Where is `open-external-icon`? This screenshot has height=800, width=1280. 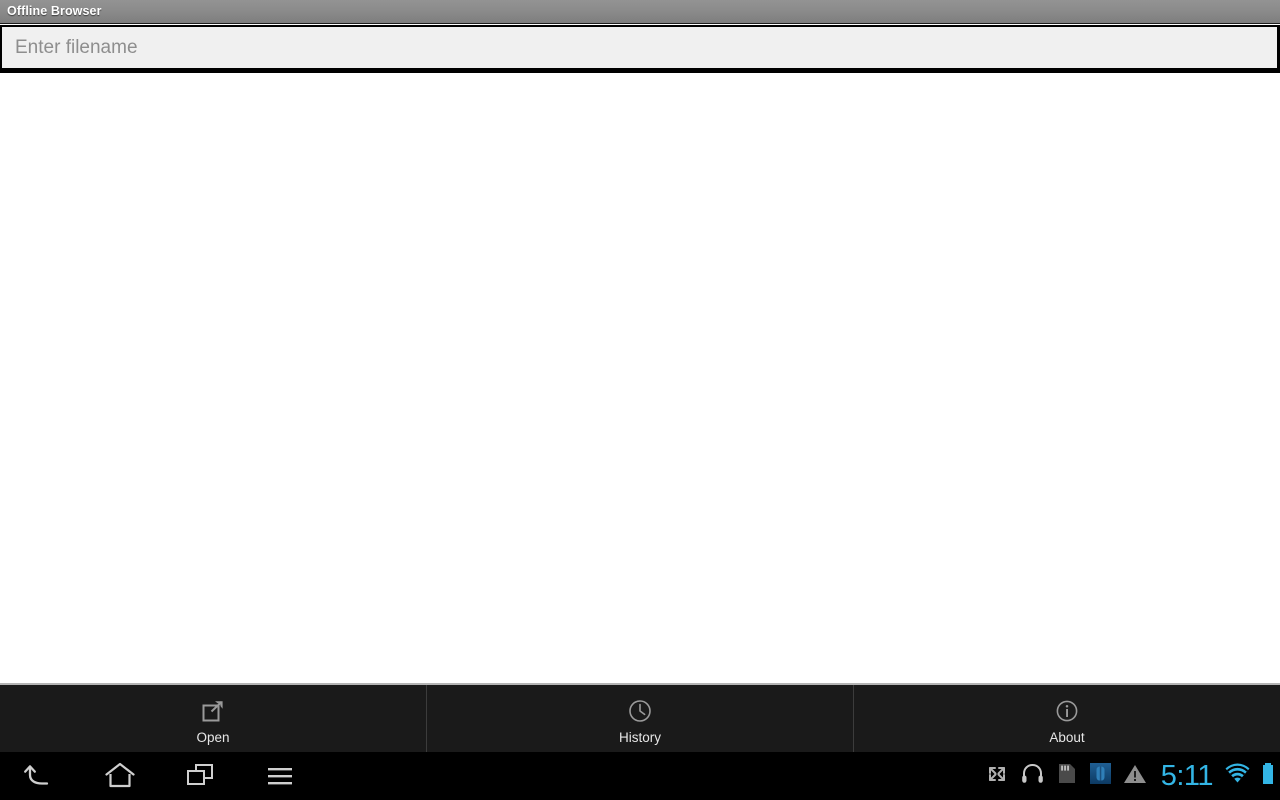 open-external-icon is located at coordinates (213, 711).